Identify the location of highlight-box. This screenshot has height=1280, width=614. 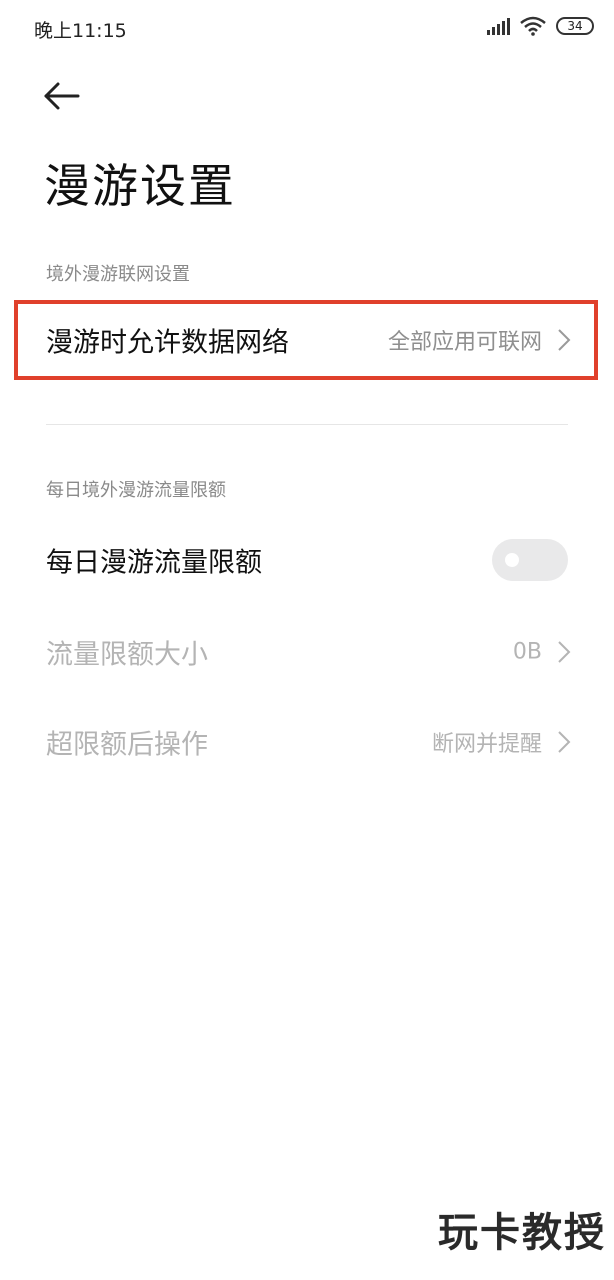
(306, 340).